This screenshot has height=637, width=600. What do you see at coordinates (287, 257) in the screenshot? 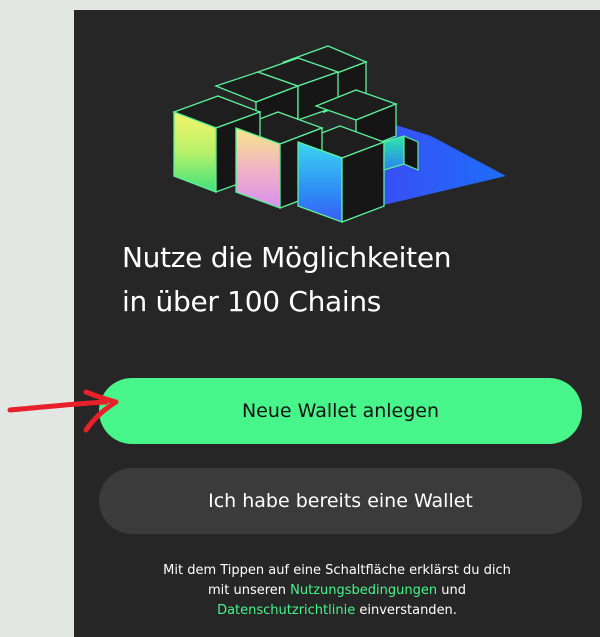
I see `headline-line-1: Nutze die Möglichkeiten` at bounding box center [287, 257].